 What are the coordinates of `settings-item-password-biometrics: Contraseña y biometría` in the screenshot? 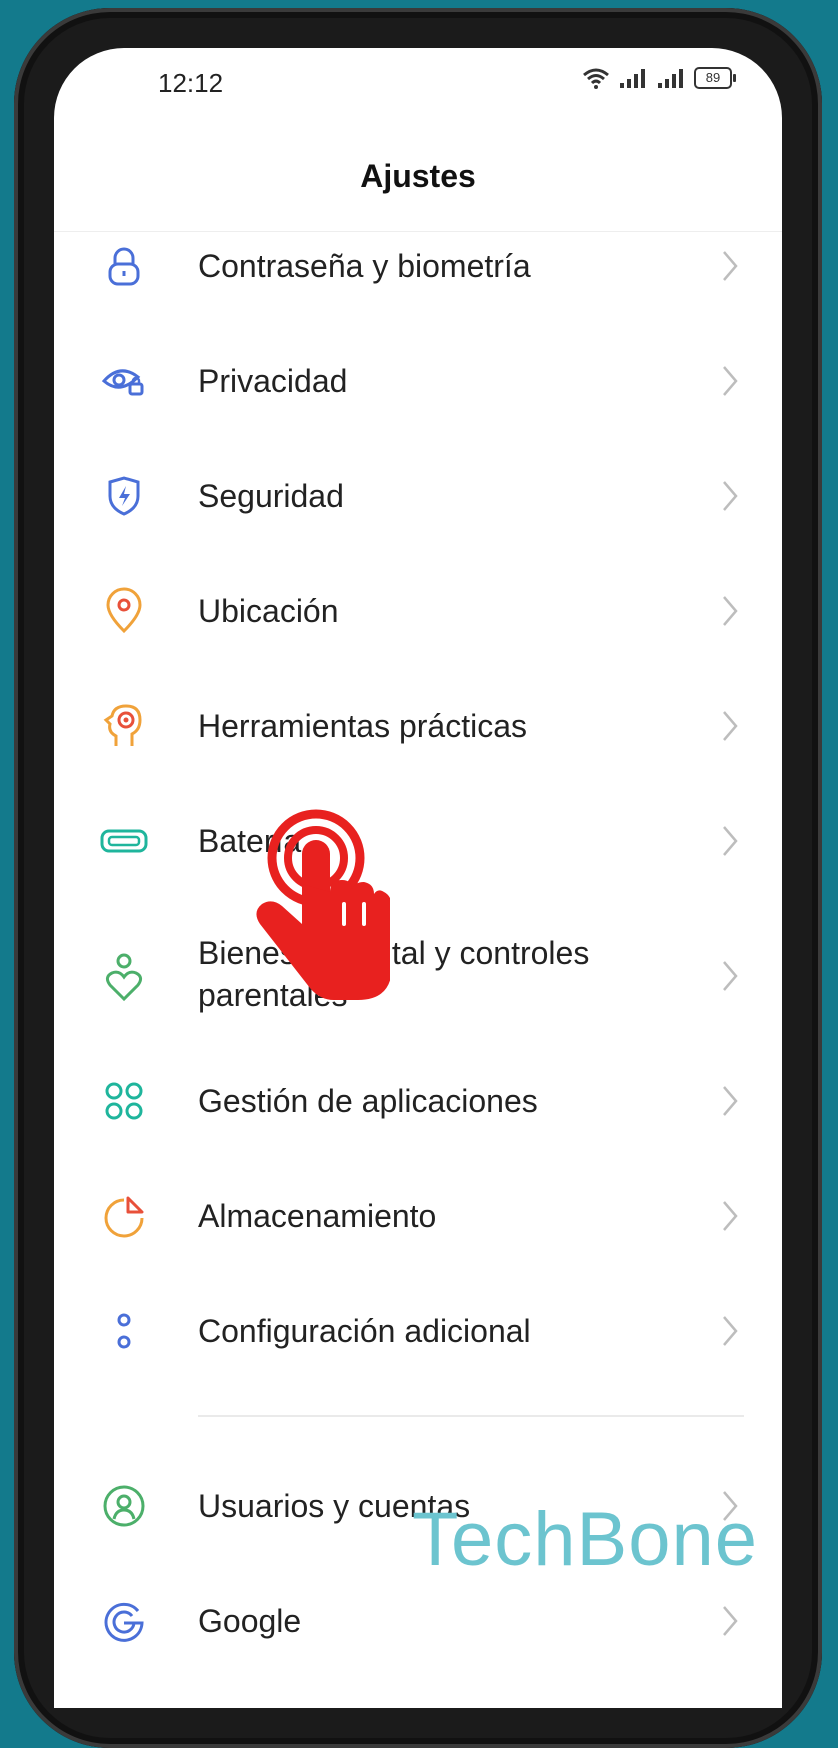 It's located at (418, 267).